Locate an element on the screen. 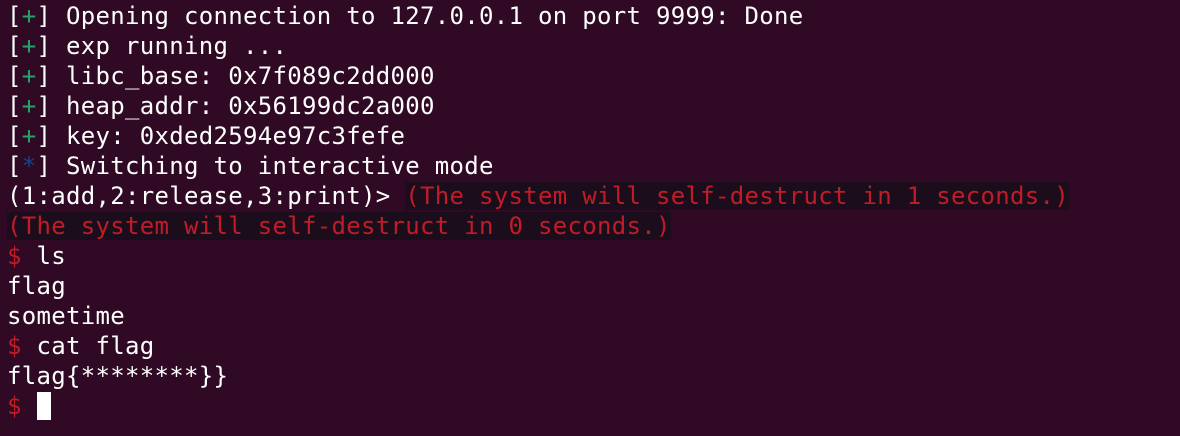 The height and width of the screenshot is (436, 1180). status-line-libc-base: [+] libc_base: 0x7f089c2dd000 is located at coordinates (221, 76).